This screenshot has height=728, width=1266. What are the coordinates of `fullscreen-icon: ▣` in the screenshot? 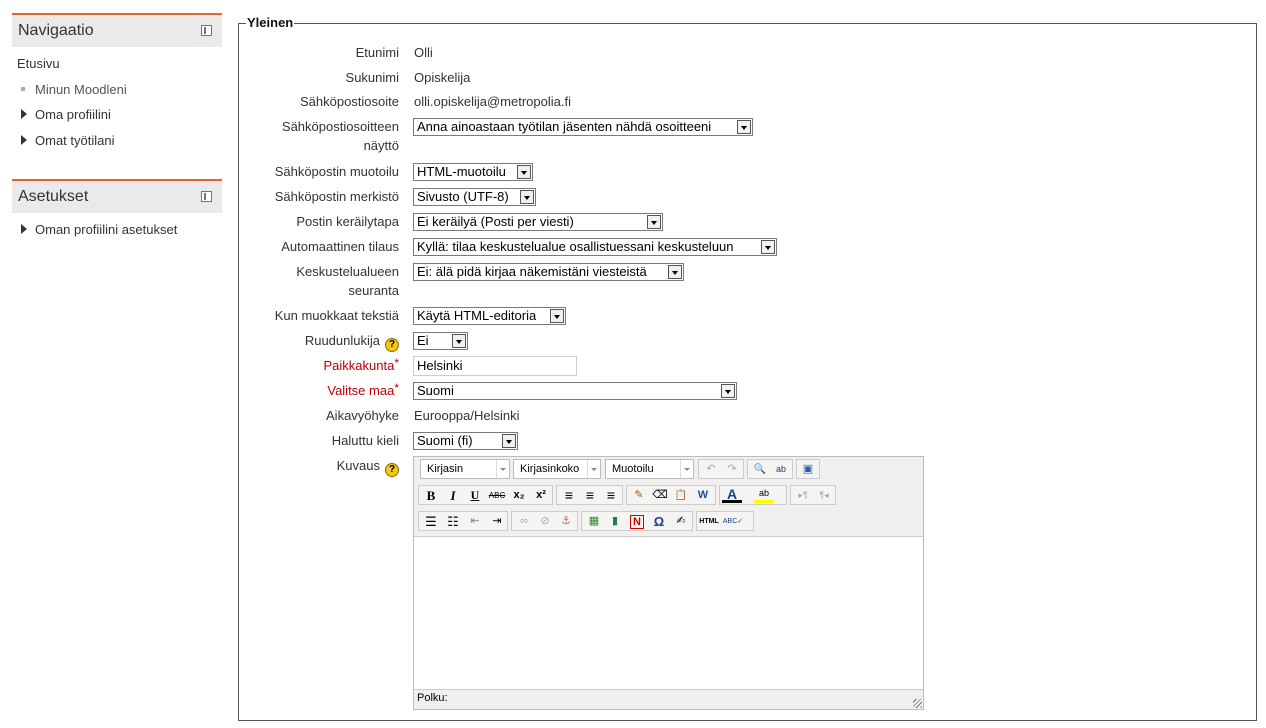 It's located at (808, 469).